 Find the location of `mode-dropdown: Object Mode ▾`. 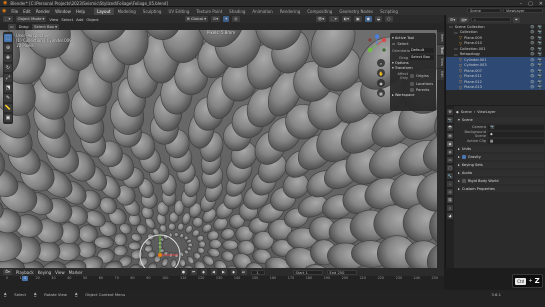

mode-dropdown: Object Mode ▾ is located at coordinates (31, 19).